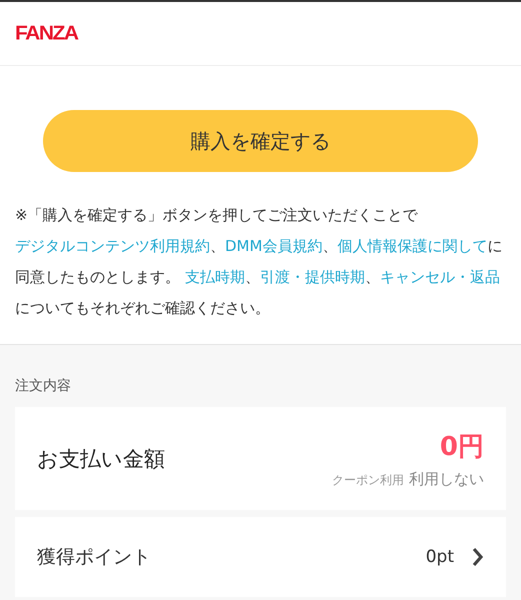 This screenshot has height=600, width=521. Describe the element at coordinates (46, 33) in the screenshot. I see `logo: FANZA` at that location.